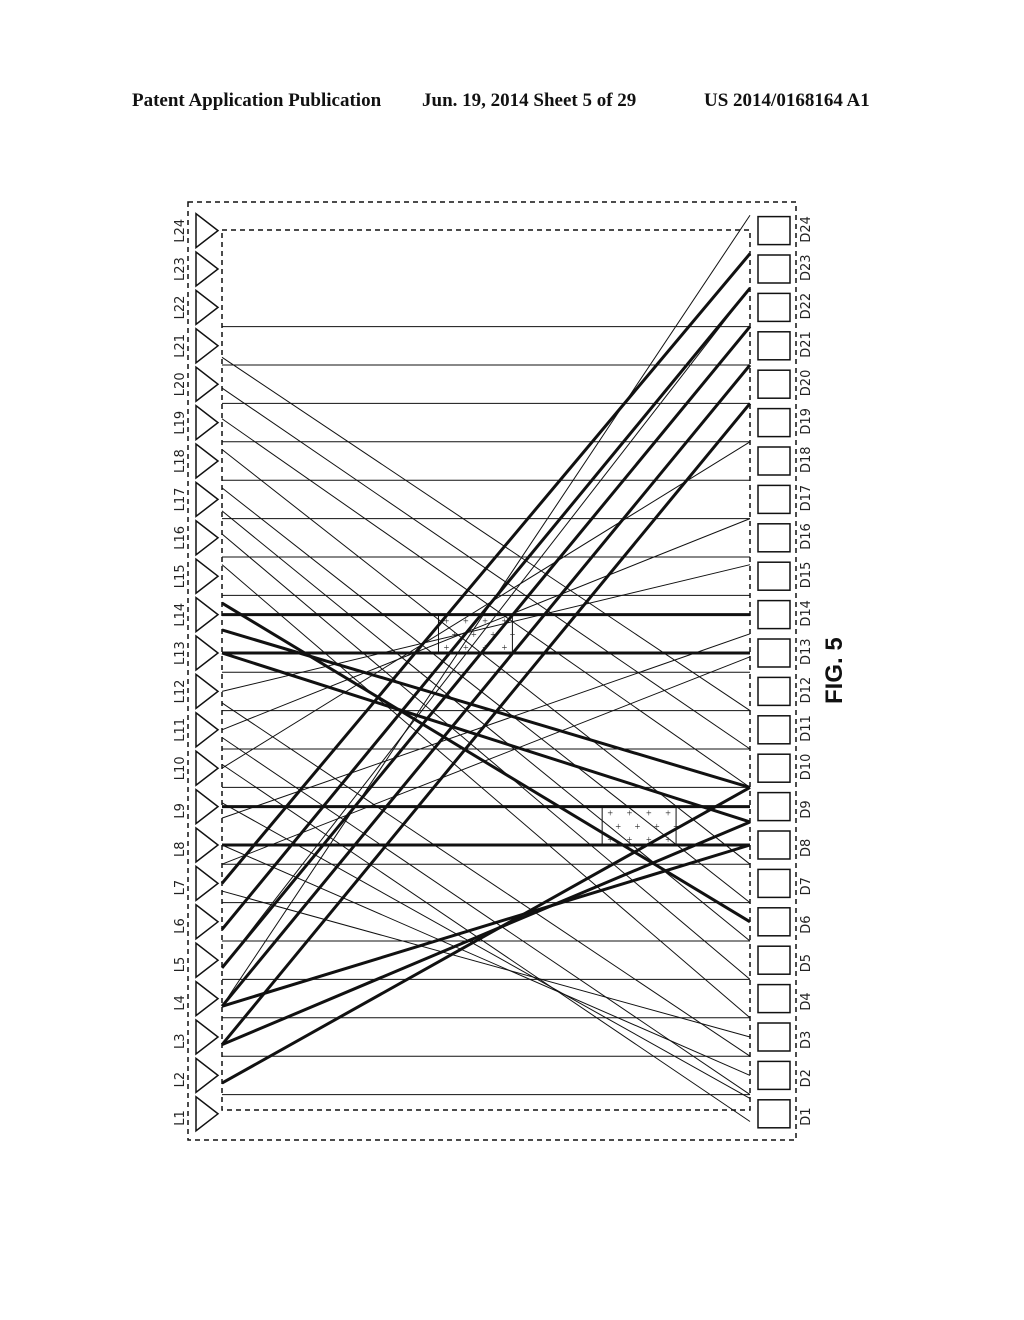 The height and width of the screenshot is (1320, 1024). I want to click on left-label: L2, so click(180, 1080).